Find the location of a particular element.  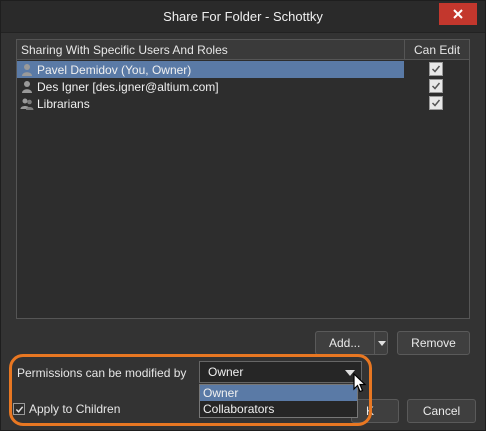

row-name-cell: Librarians is located at coordinates (210, 103).